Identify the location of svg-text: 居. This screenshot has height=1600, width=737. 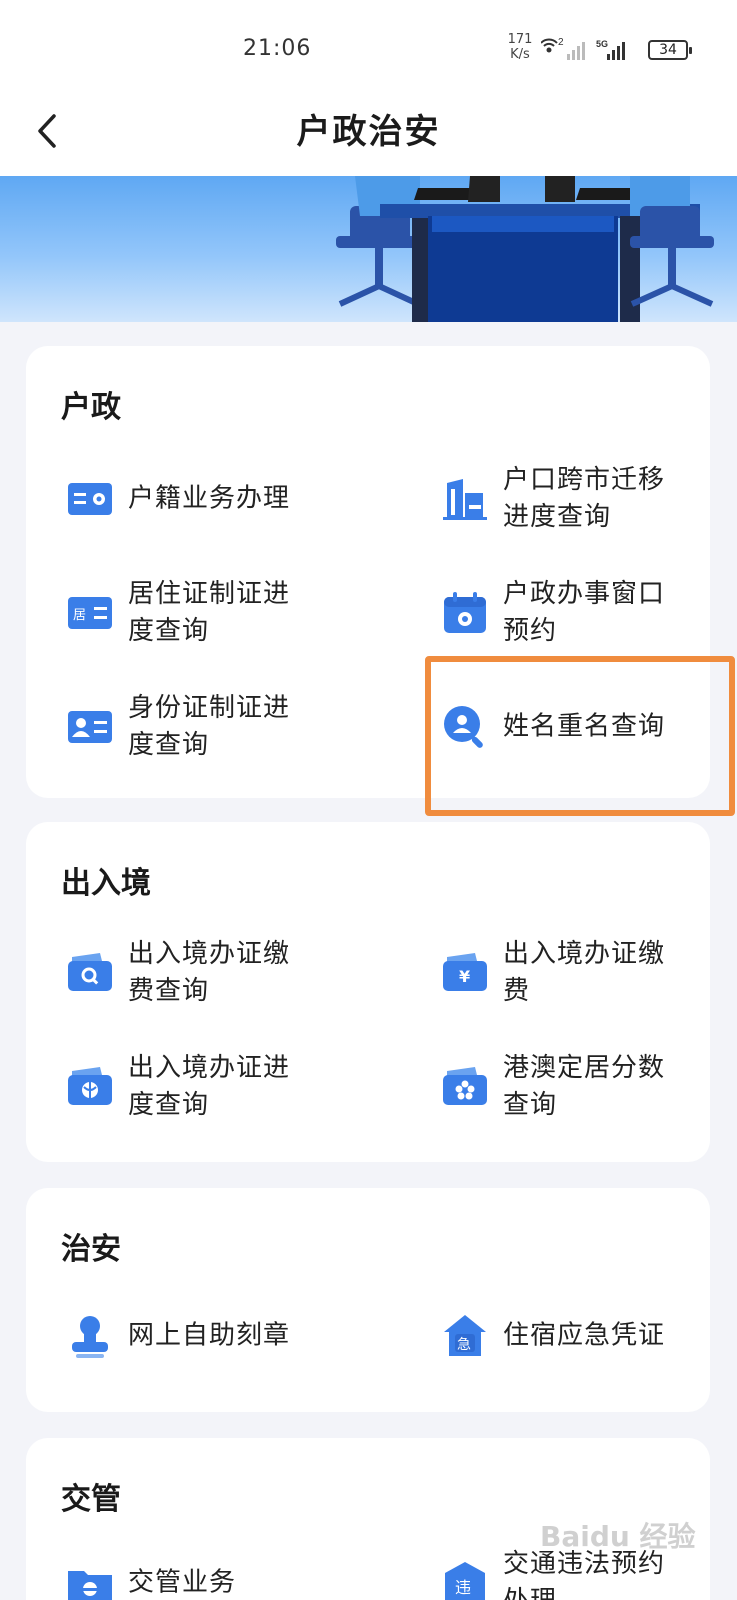
(79, 615).